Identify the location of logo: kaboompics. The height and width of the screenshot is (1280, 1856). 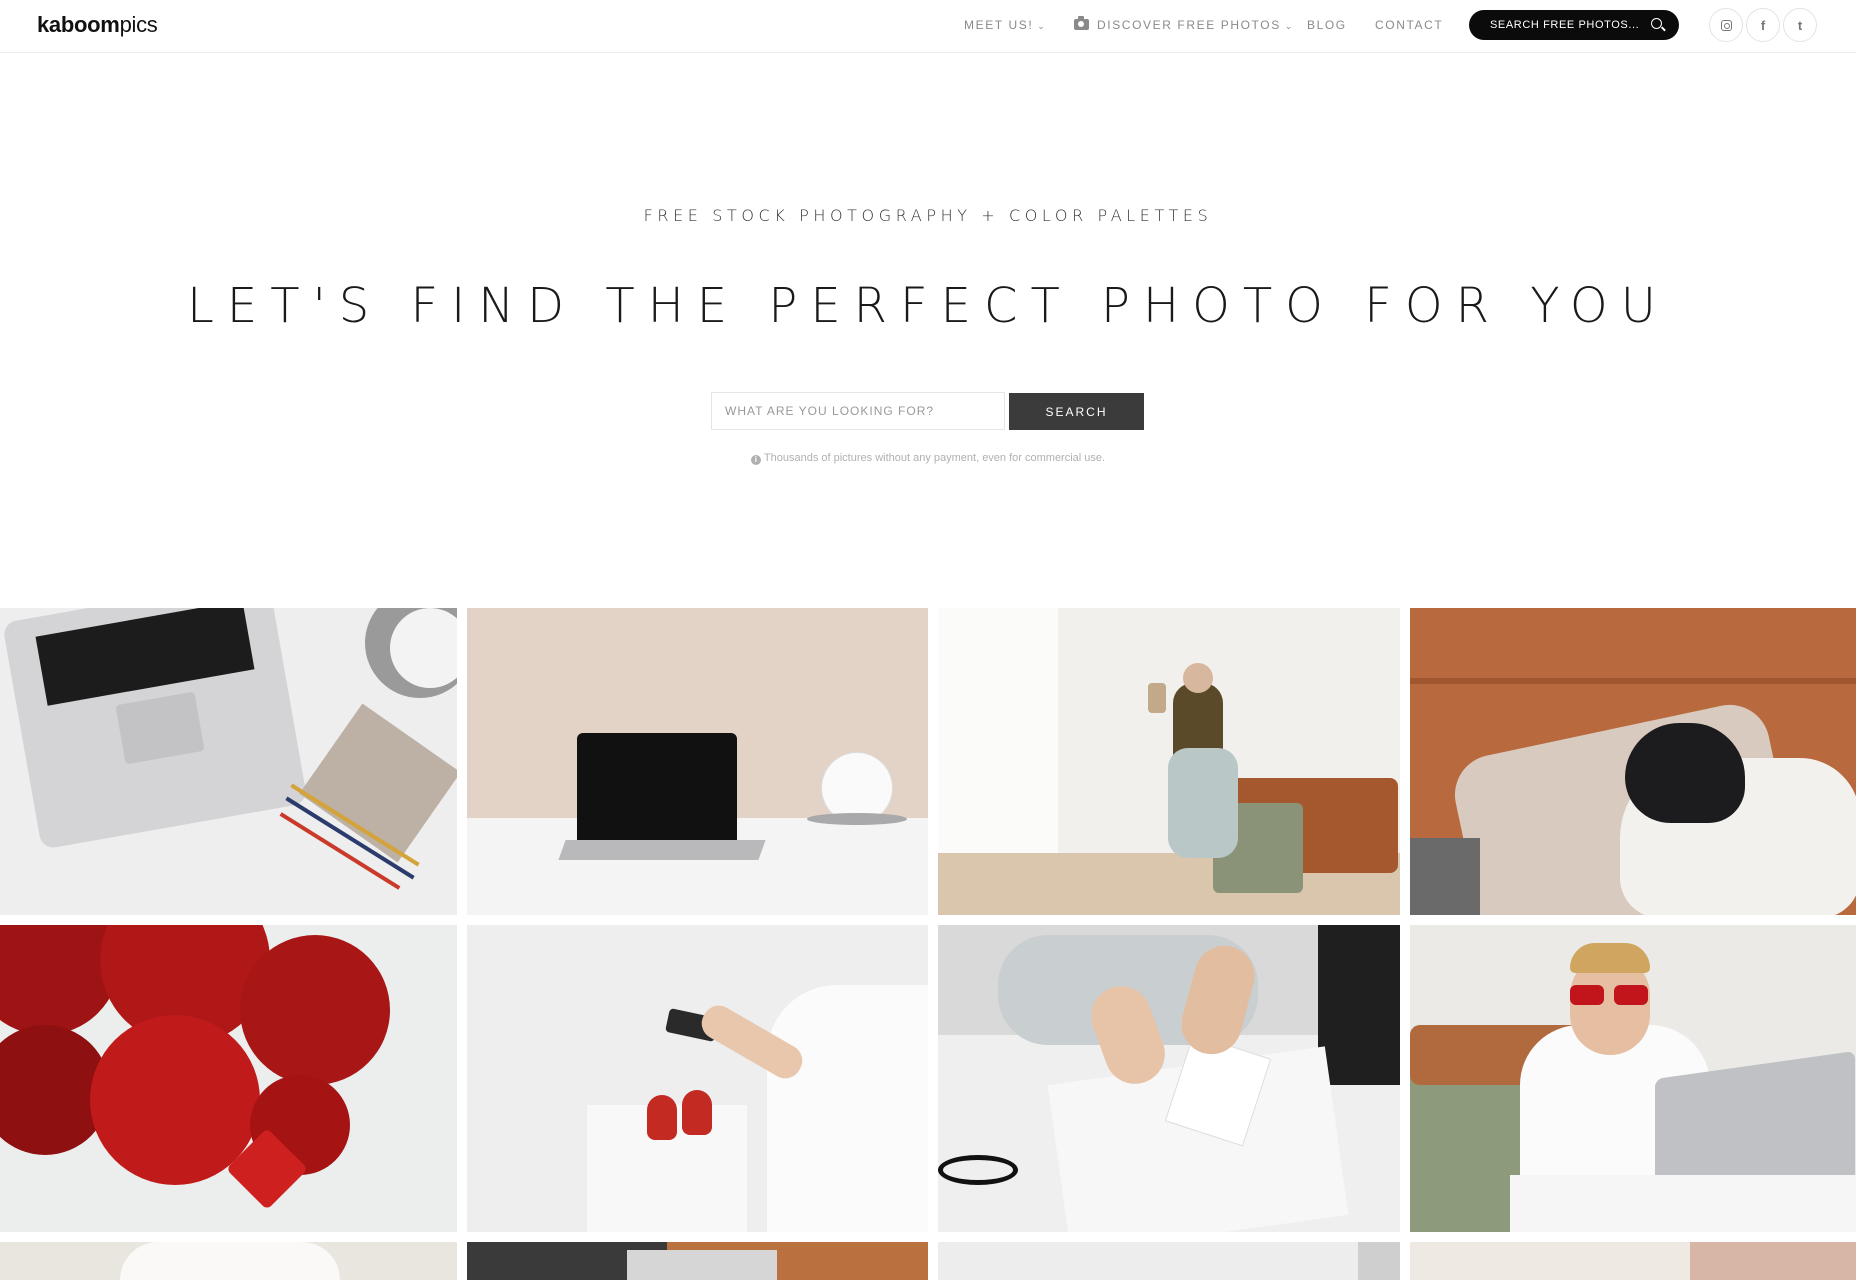
(97, 25).